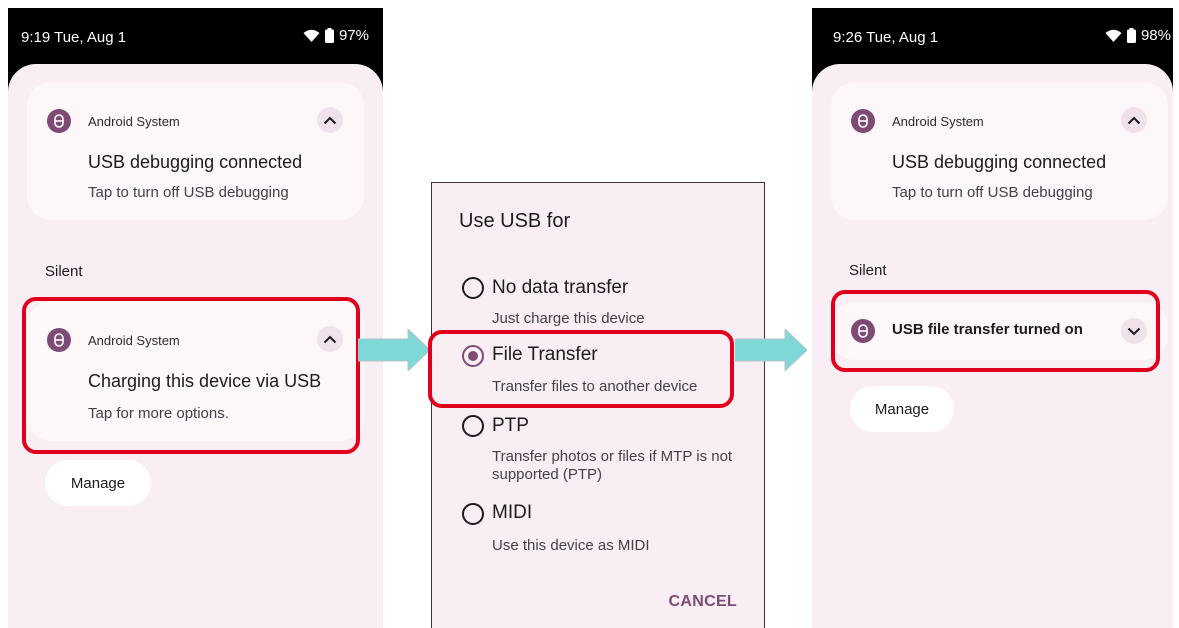  What do you see at coordinates (473, 356) in the screenshot?
I see `radio-file-transfer` at bounding box center [473, 356].